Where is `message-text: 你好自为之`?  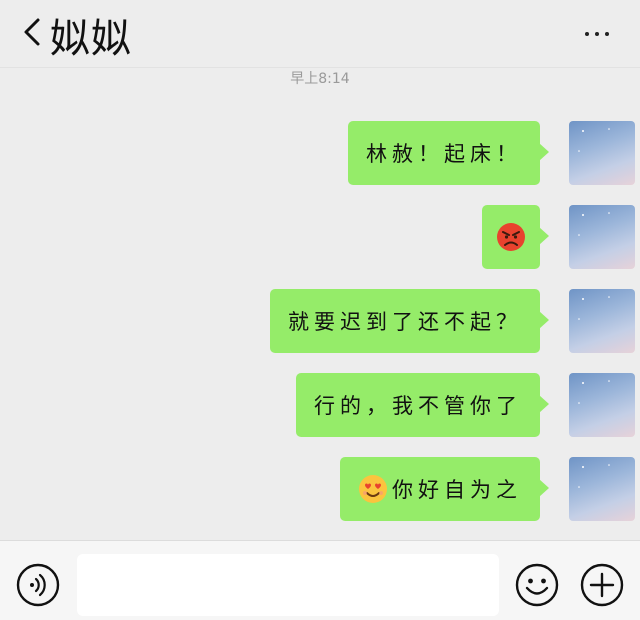
message-text: 你好自为之 is located at coordinates (457, 490).